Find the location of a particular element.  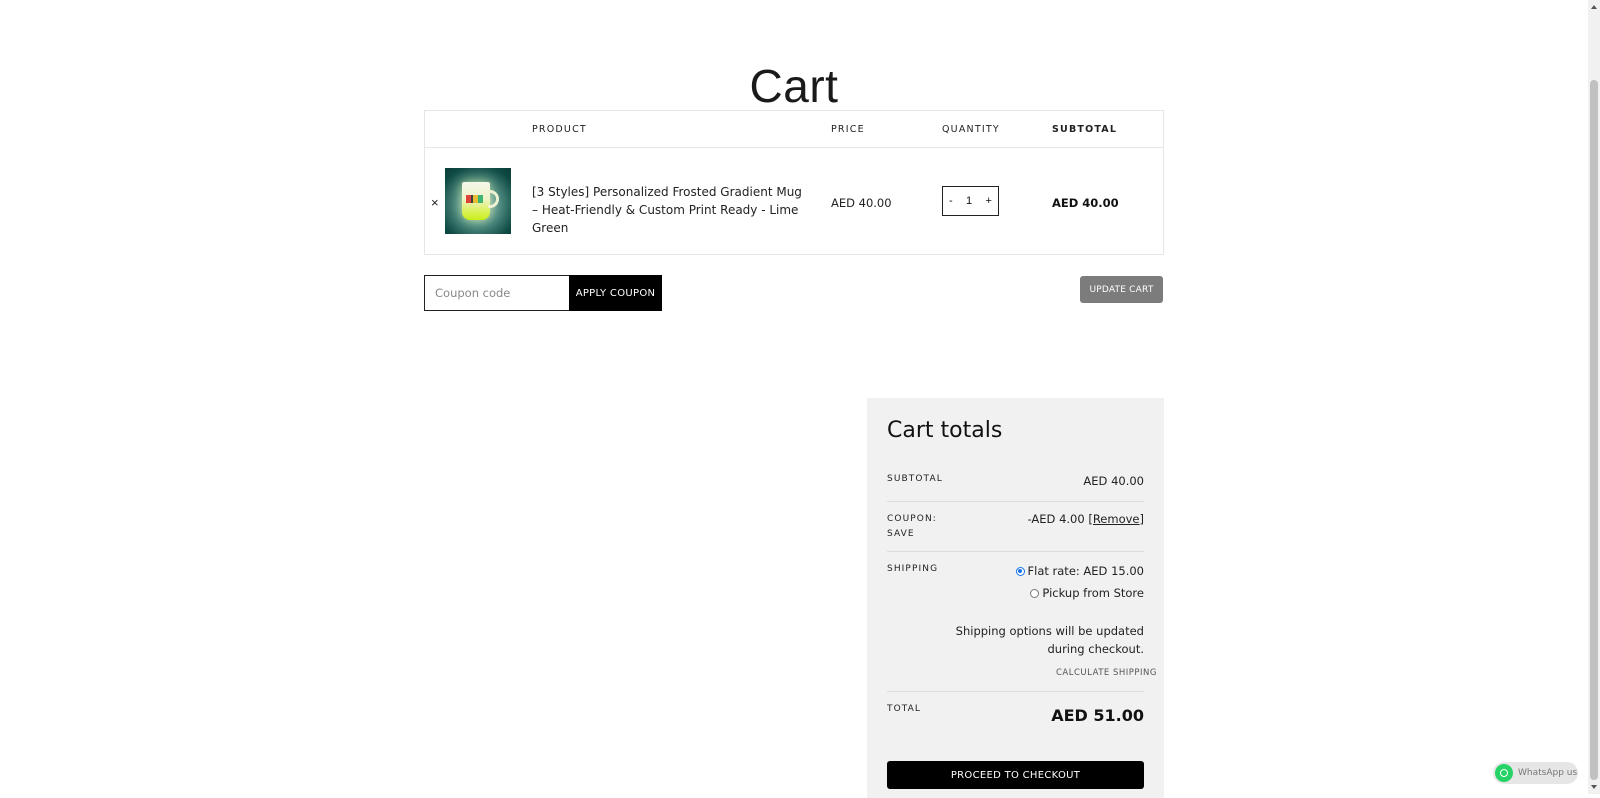

quantity-value: 1 is located at coordinates (969, 201).